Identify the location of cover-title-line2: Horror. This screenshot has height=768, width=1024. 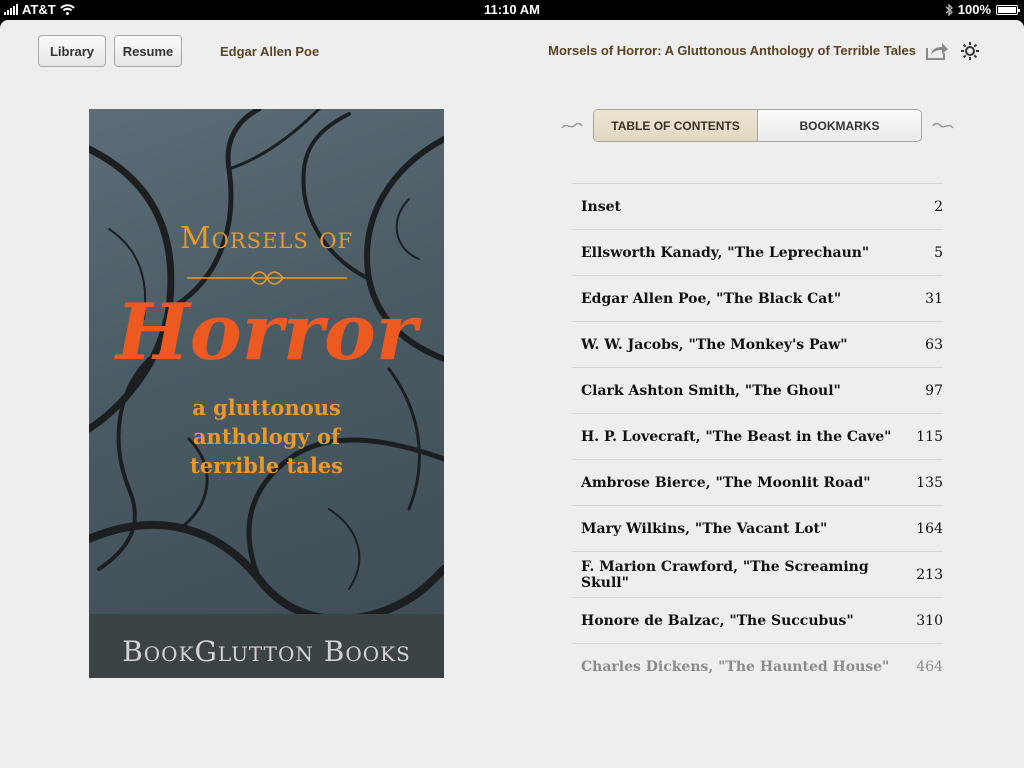
(266, 332).